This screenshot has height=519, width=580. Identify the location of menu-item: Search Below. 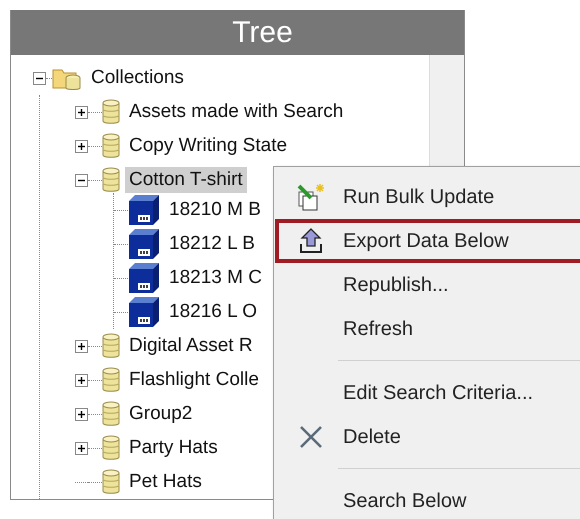
(427, 499).